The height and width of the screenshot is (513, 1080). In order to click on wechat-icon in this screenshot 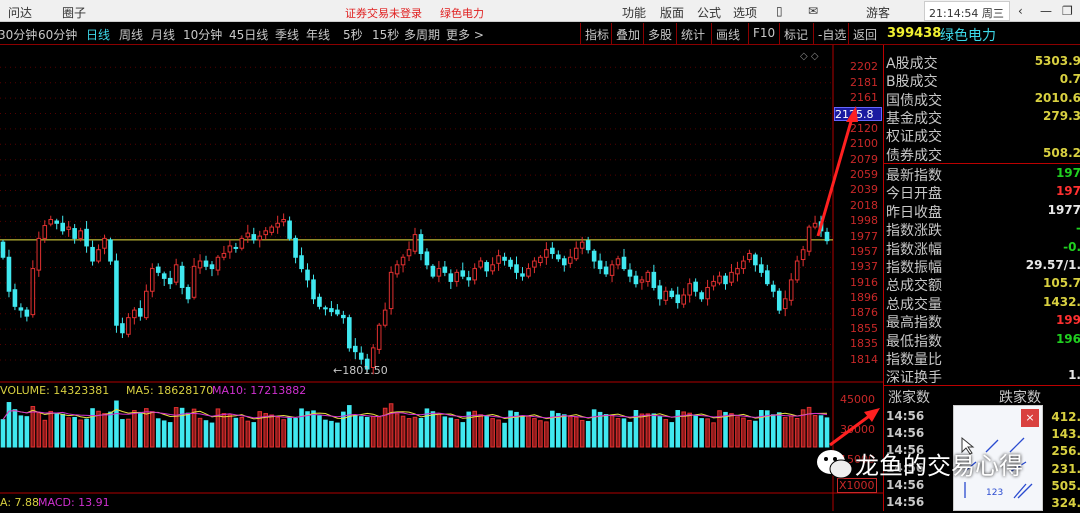, I will do `click(835, 464)`.